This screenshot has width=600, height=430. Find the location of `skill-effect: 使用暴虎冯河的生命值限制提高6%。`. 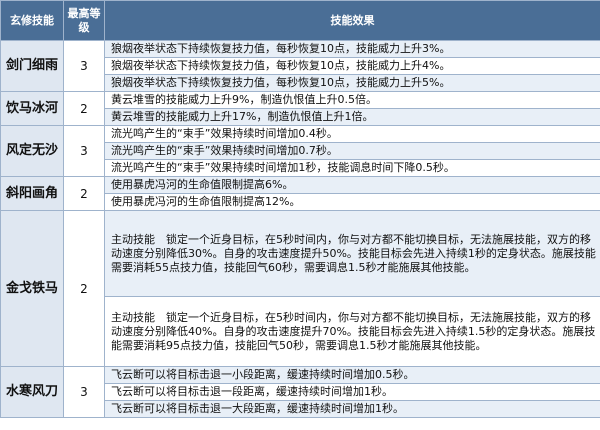

skill-effect: 使用暴虎冯河的生命值限制提高6%。 is located at coordinates (352, 185).